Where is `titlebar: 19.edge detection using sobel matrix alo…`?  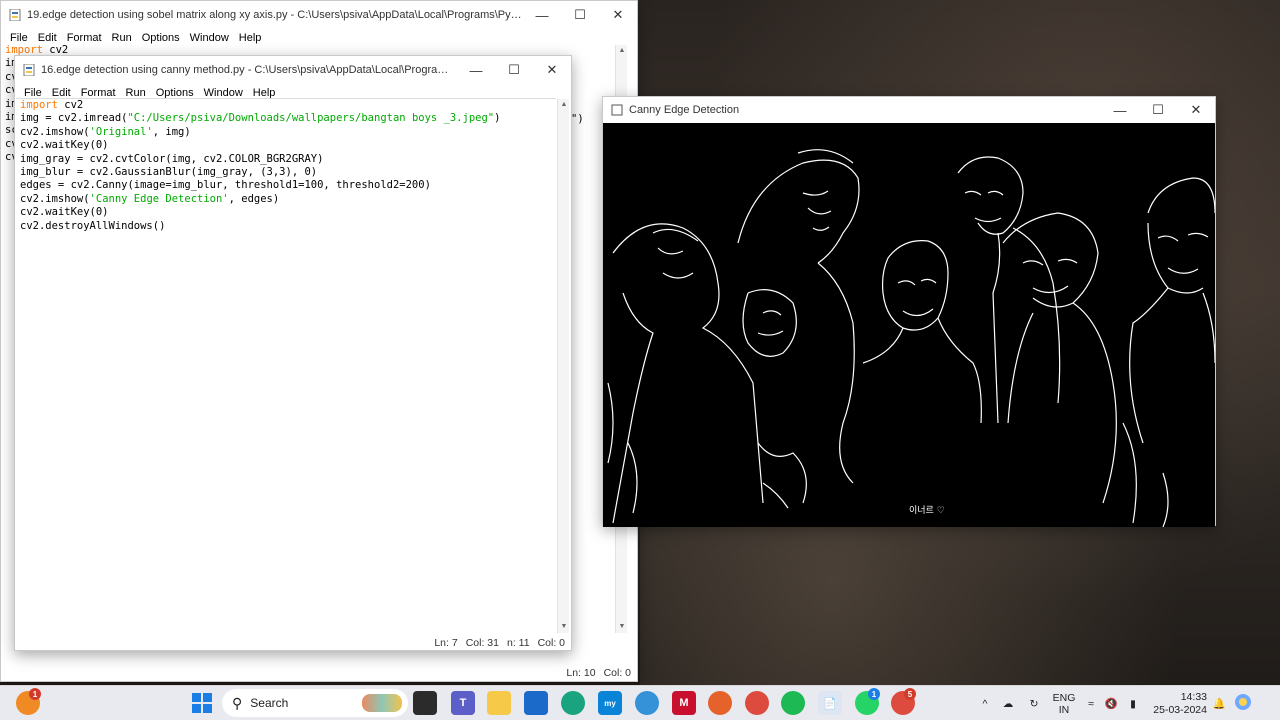
titlebar: 19.edge detection using sobel matrix alo… is located at coordinates (319, 15).